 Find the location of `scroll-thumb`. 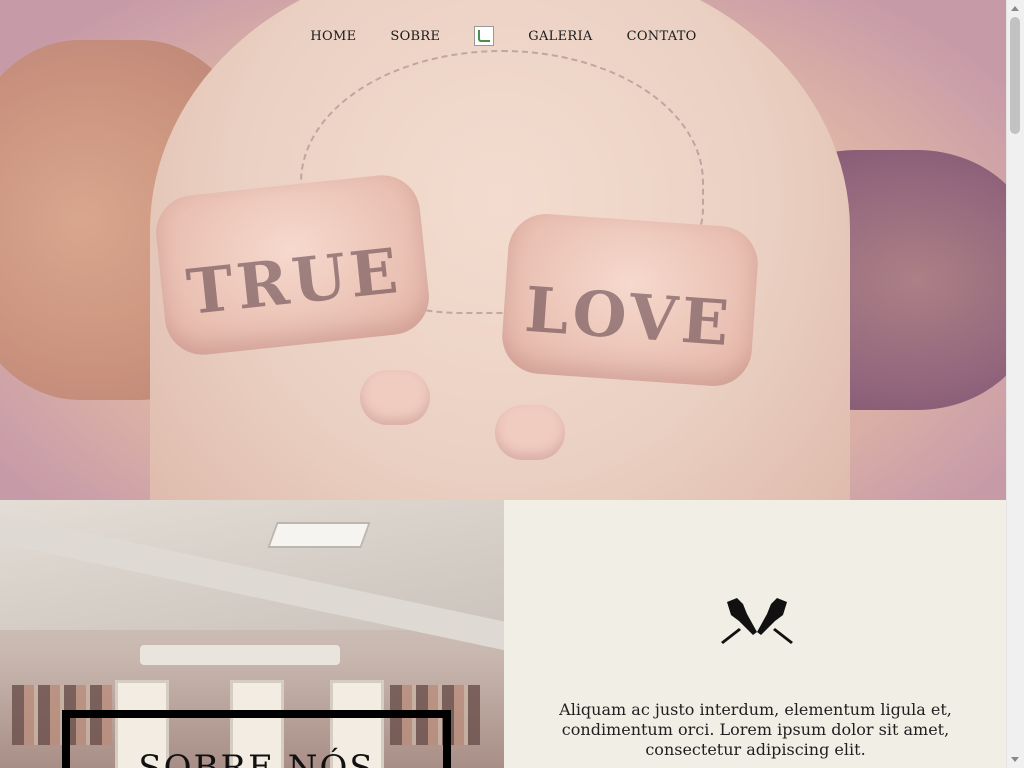

scroll-thumb is located at coordinates (1015, 75).